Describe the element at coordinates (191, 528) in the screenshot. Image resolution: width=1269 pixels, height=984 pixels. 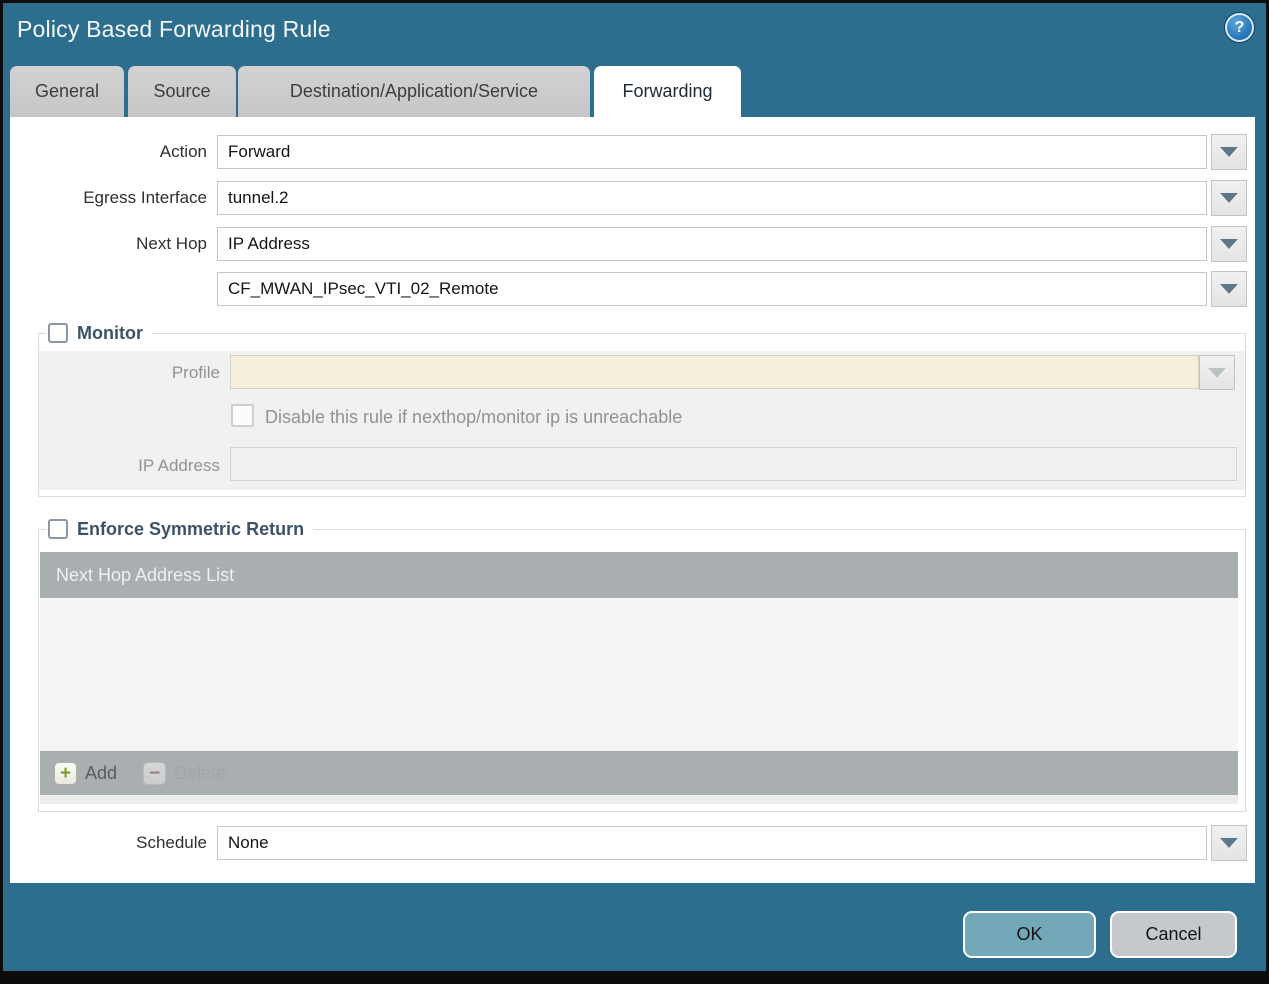
I see `enforce-symmetric-return-title: Enforce Symmetric Return` at that location.